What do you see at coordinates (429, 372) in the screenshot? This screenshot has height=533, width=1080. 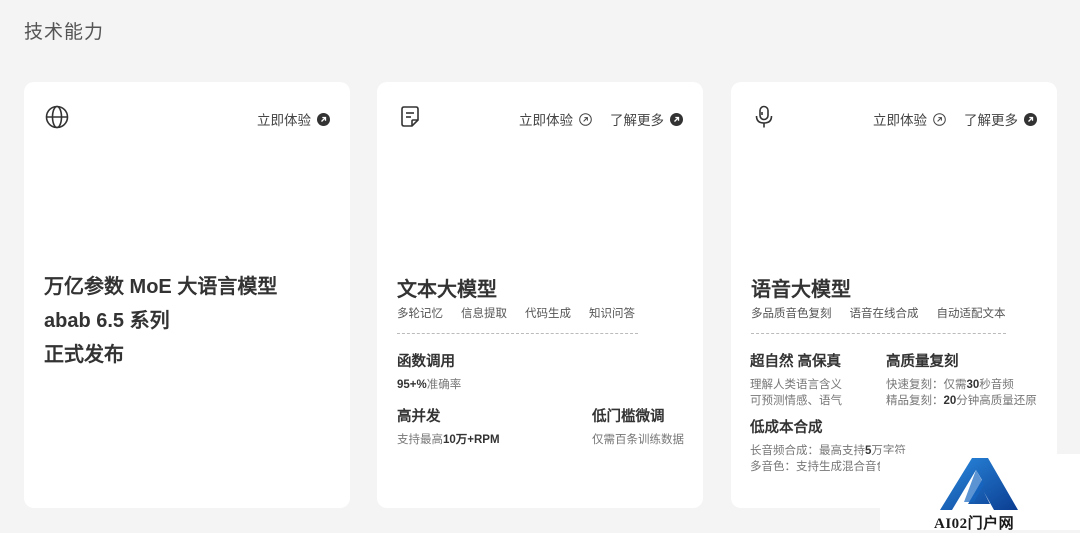 I see `feature-function-call: 函数调用 95+%准确率` at bounding box center [429, 372].